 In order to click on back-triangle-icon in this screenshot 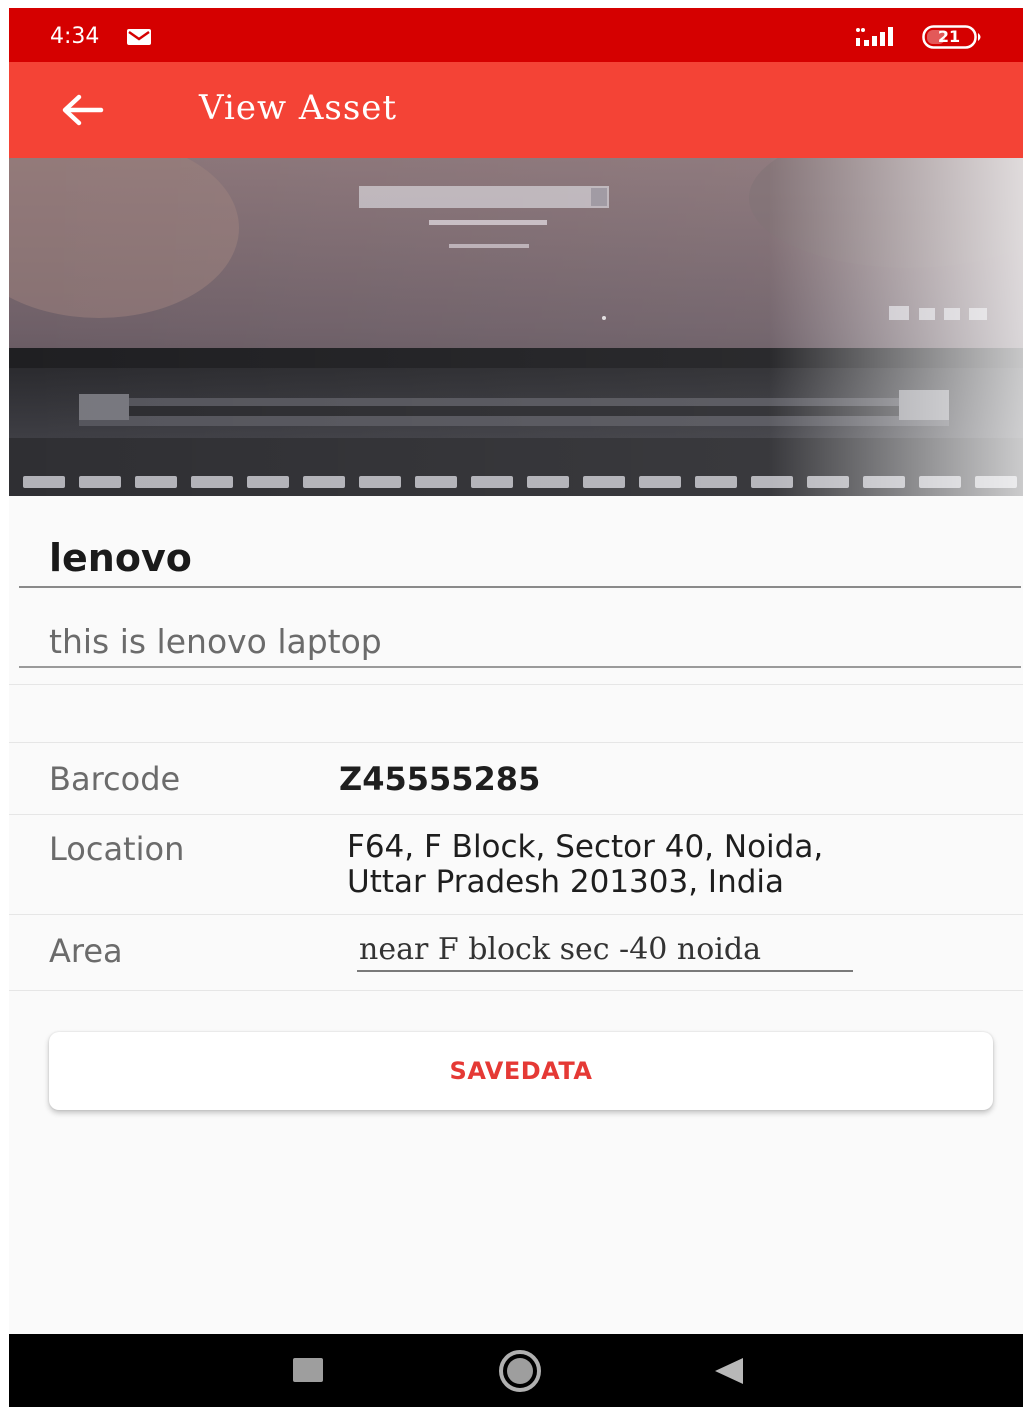, I will do `click(729, 1371)`.